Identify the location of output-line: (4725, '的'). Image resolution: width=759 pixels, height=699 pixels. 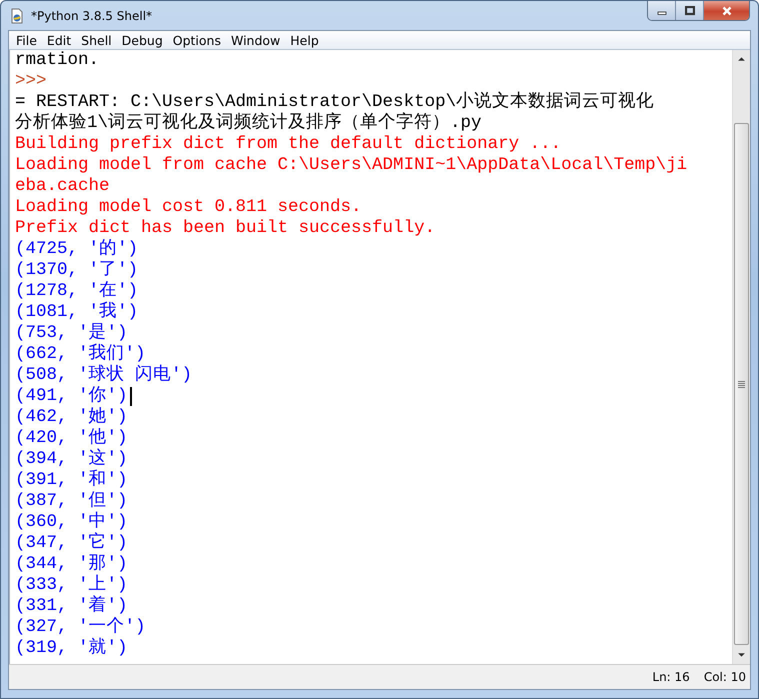
(76, 249).